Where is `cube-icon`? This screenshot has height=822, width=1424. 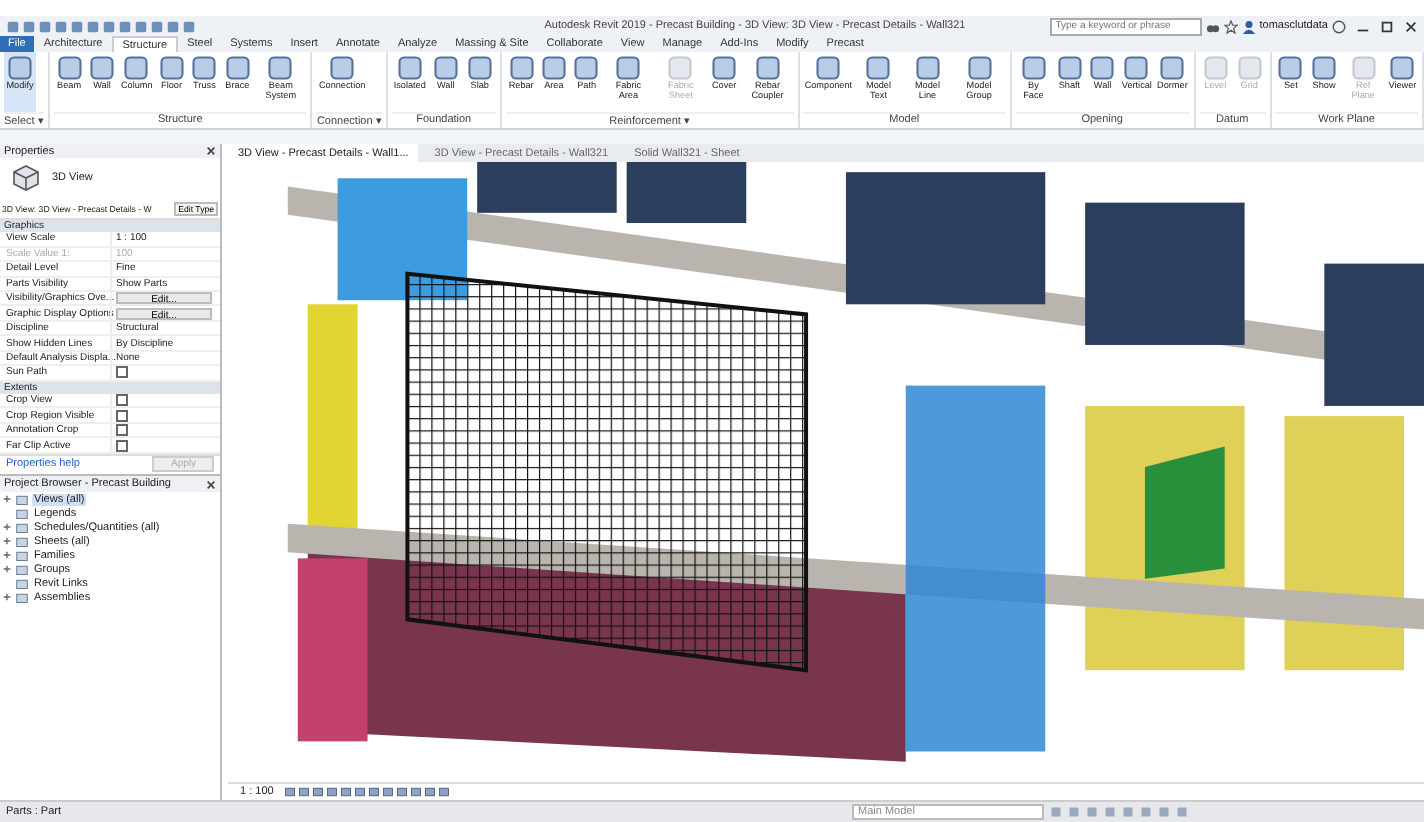
cube-icon is located at coordinates (26, 178).